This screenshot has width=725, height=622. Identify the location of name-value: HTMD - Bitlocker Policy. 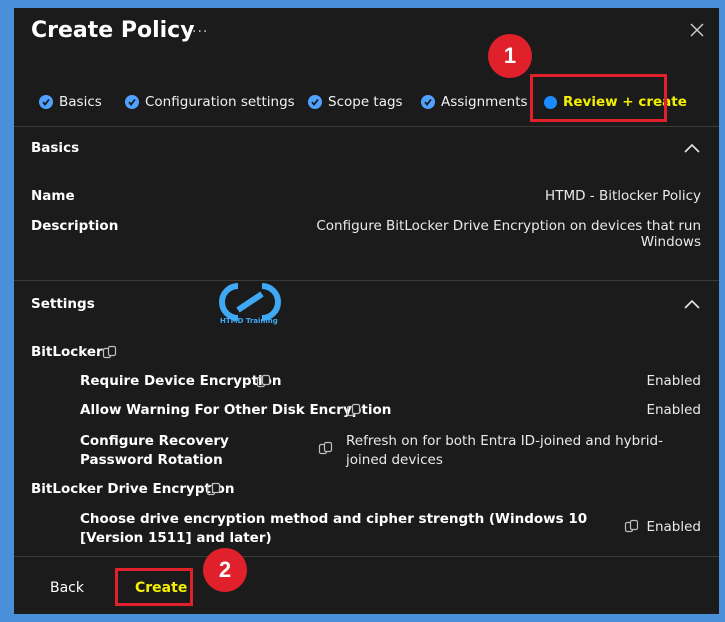
(623, 196).